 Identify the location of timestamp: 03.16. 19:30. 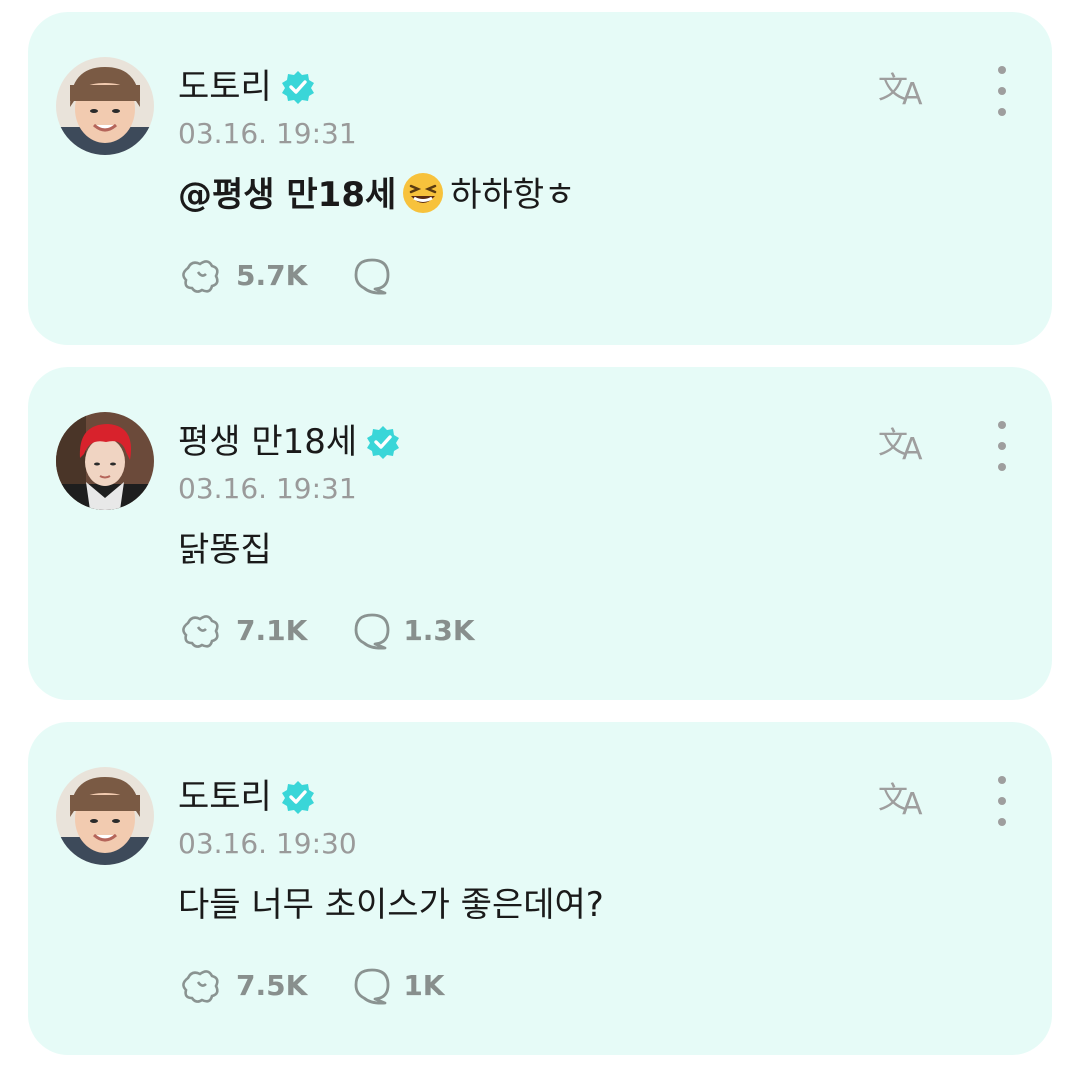
(267, 843).